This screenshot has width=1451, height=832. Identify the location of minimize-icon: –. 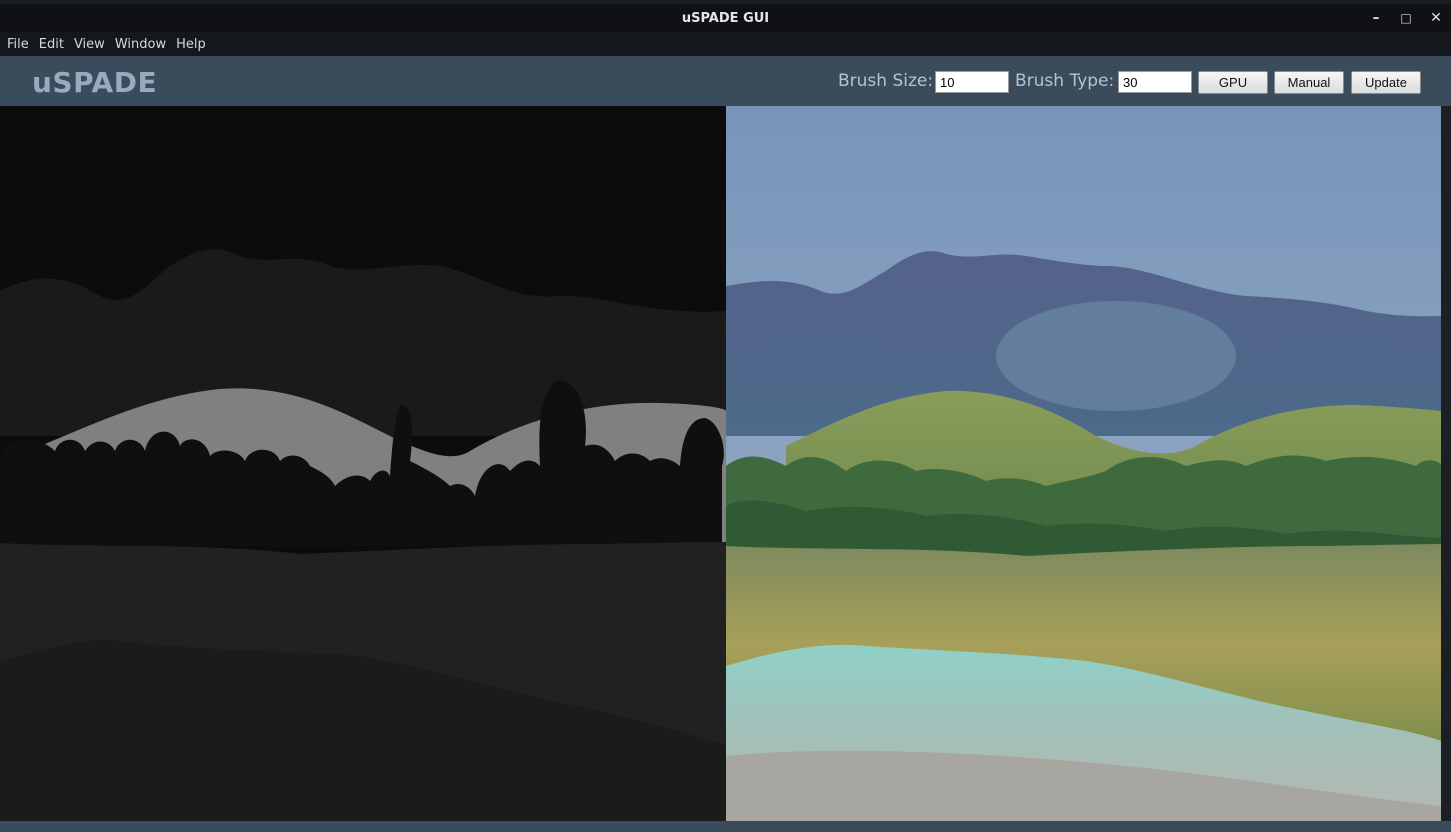
(1376, 18).